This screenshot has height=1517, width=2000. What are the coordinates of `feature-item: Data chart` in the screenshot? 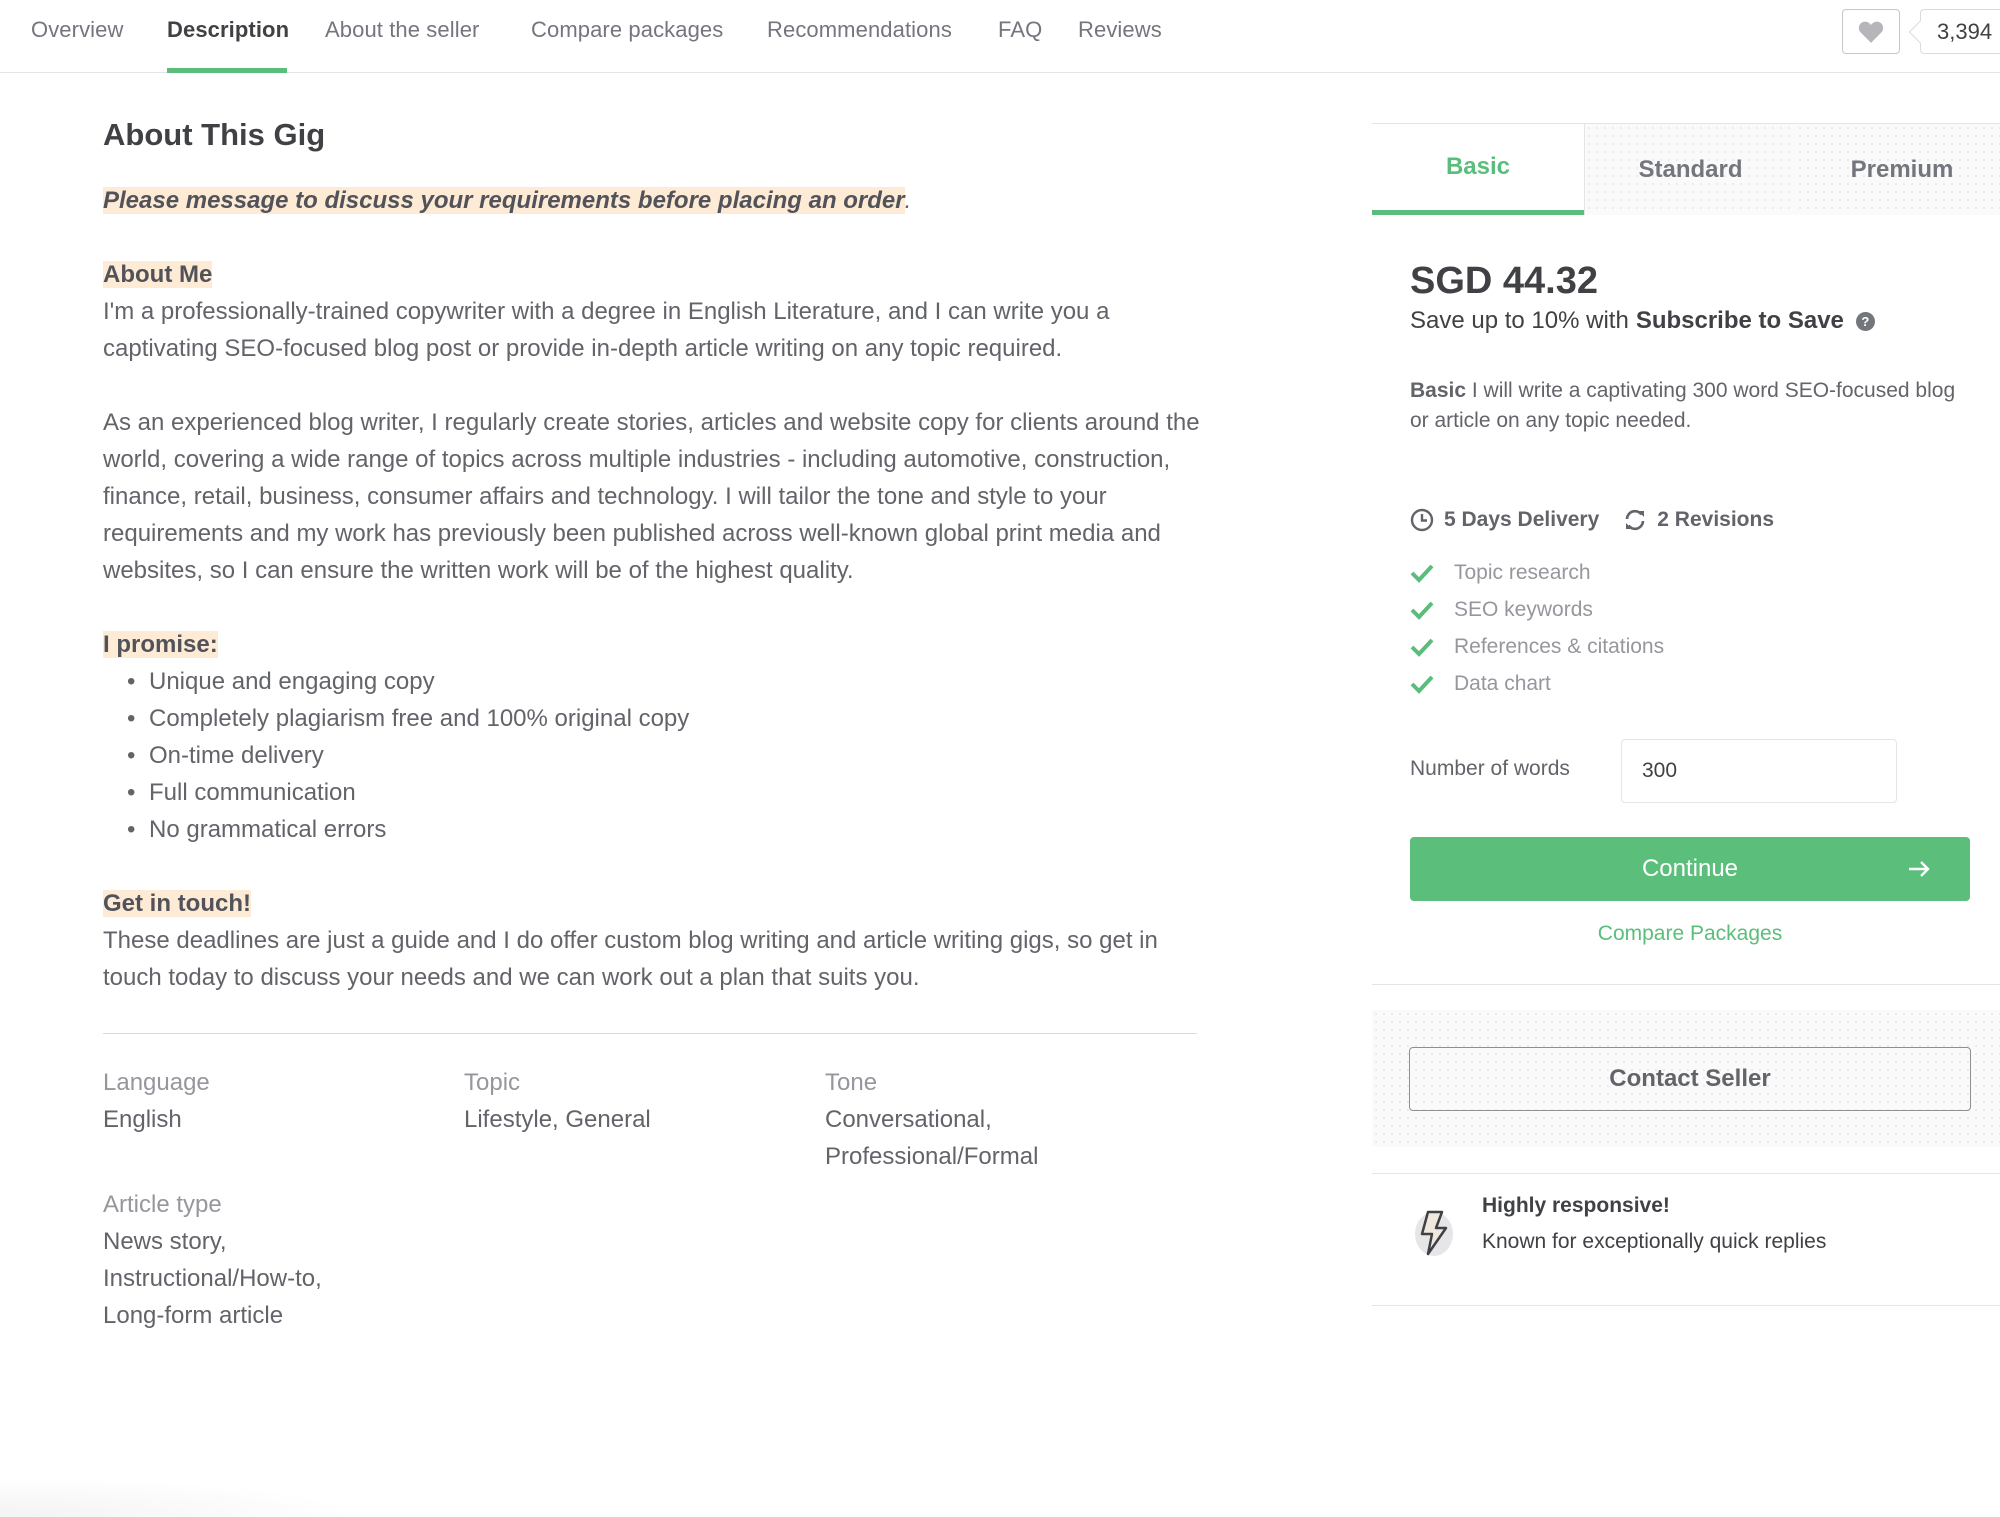 It's located at (1537, 683).